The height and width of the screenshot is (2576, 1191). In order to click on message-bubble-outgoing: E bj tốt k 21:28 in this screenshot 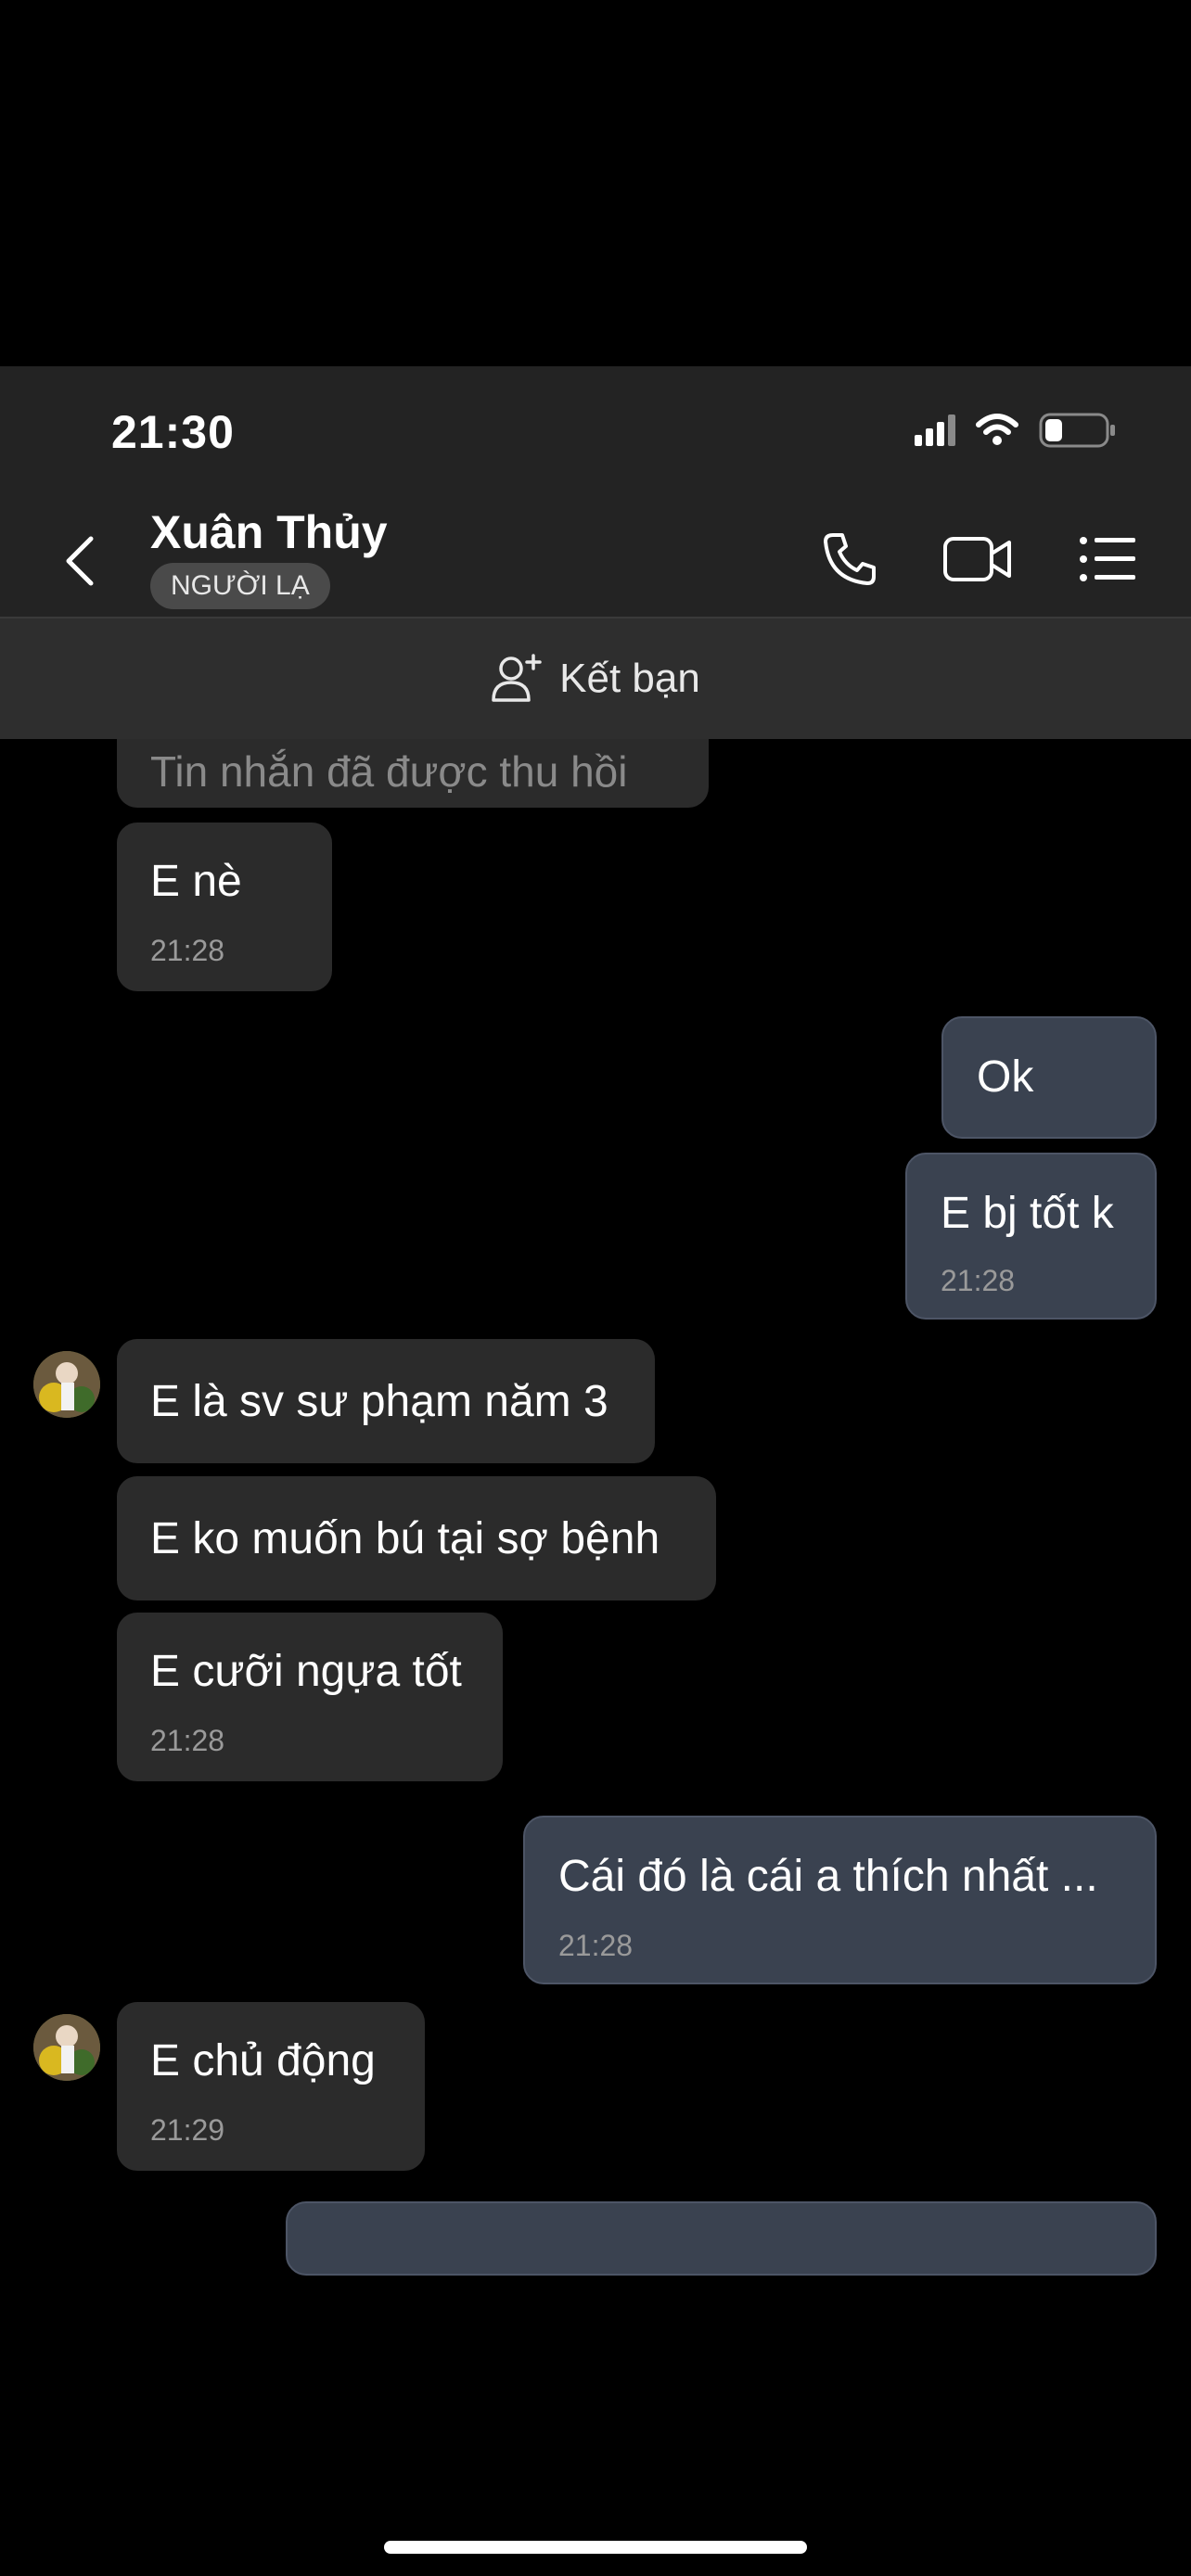, I will do `click(1031, 1237)`.